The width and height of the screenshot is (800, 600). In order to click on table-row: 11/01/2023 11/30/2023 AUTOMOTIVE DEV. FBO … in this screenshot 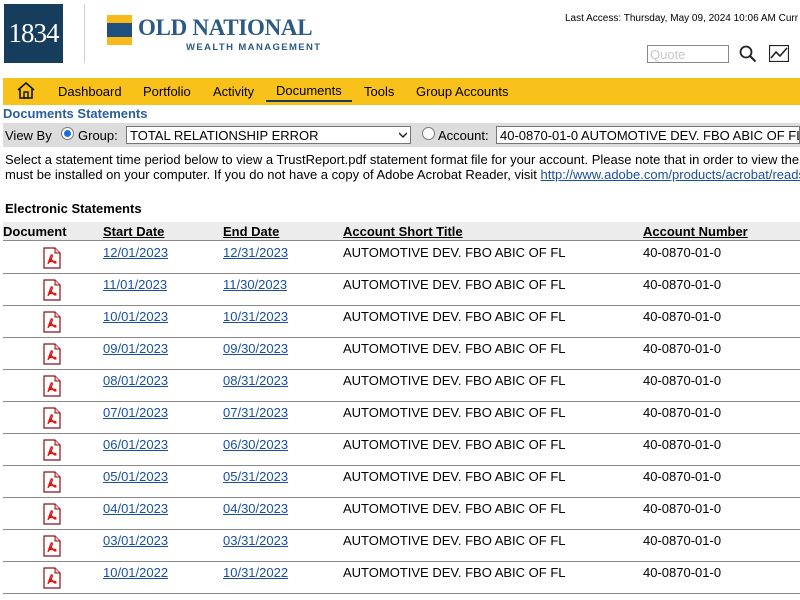, I will do `click(401, 289)`.